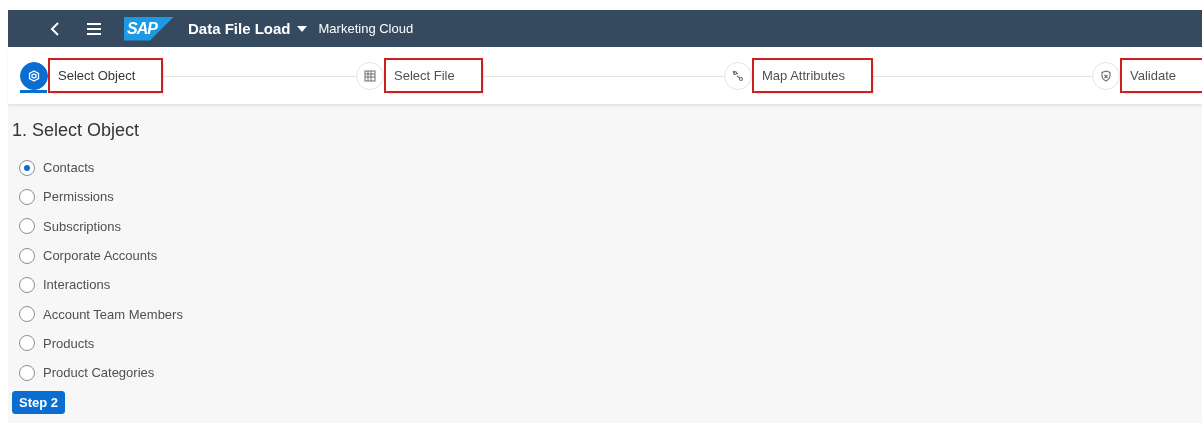 Image resolution: width=1202 pixels, height=423 pixels. I want to click on step-label: Map Attributes, so click(813, 75).